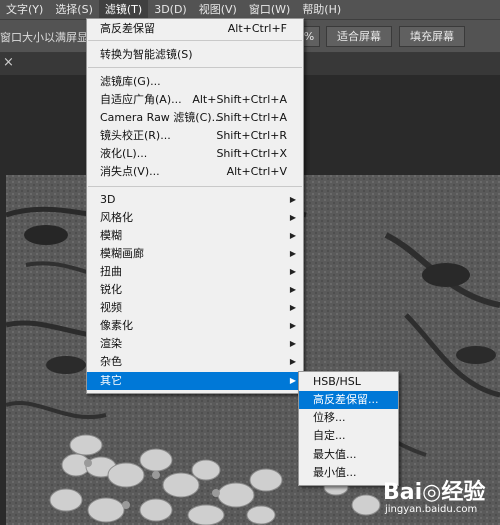  I want to click on menu-item-label: 风格化, so click(116, 217).